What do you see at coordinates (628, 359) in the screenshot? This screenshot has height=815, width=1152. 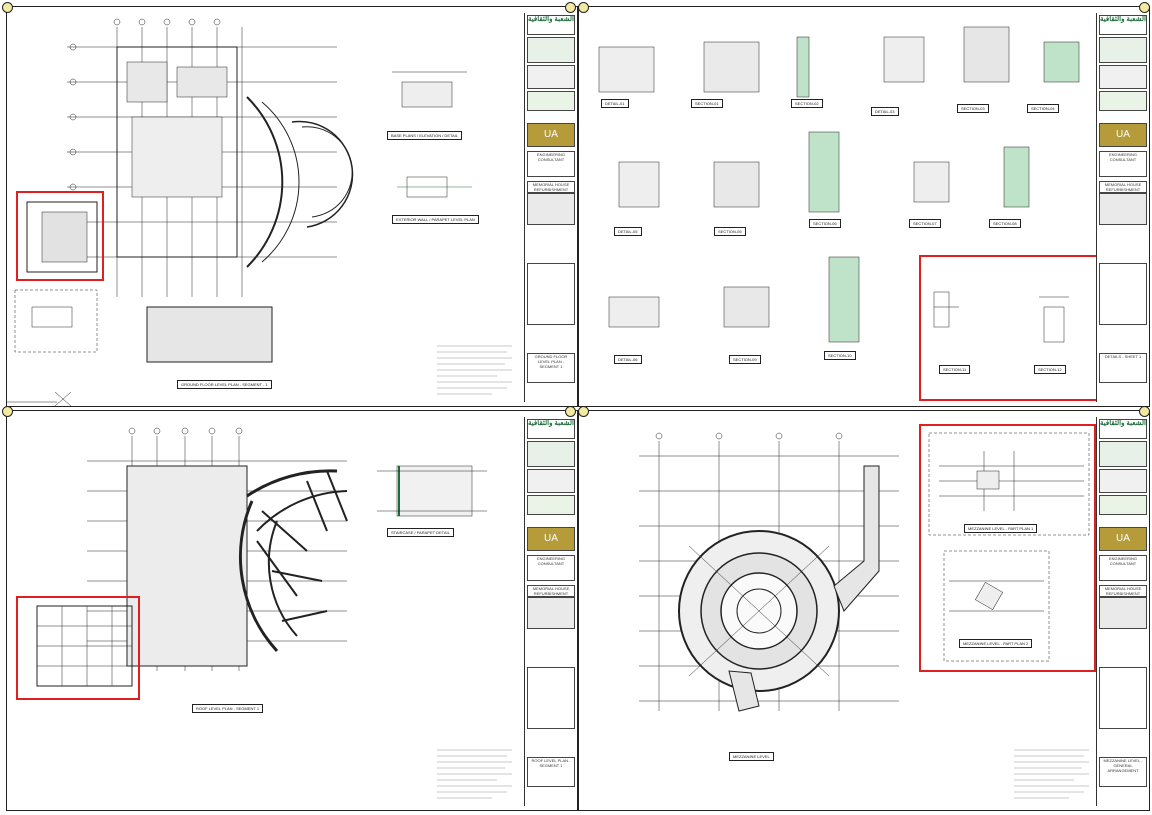 I see `detail-label: DETAIL-06` at bounding box center [628, 359].